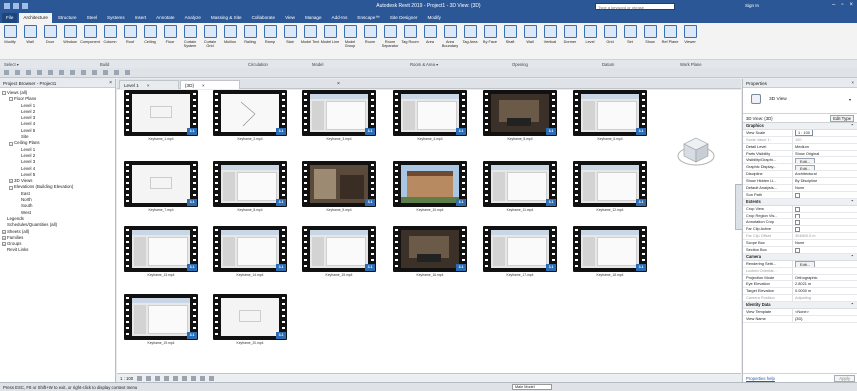  Describe the element at coordinates (825, 140) in the screenshot. I see `property-value: 100` at that location.